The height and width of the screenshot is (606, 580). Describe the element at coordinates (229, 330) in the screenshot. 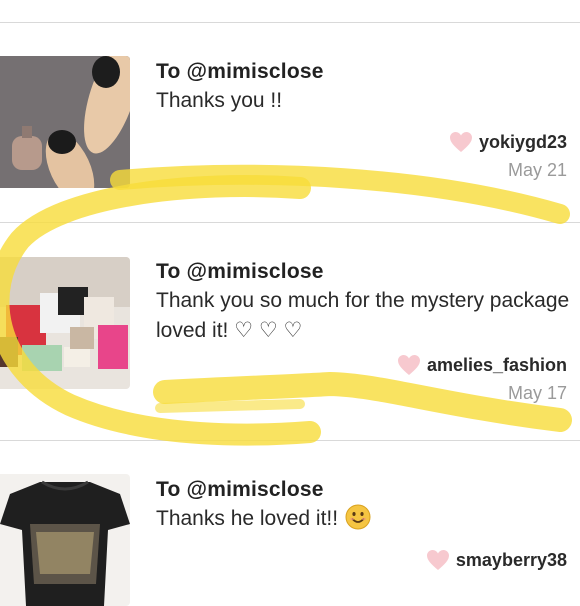

I see `note-message-line: loved it! ♡ ♡ ♡` at that location.